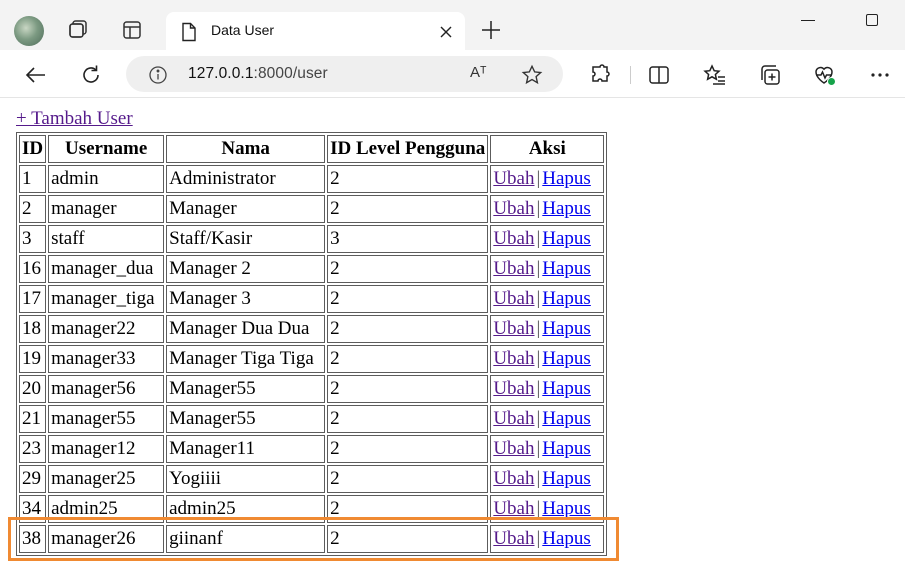 The image size is (905, 571). Describe the element at coordinates (79, 31) in the screenshot. I see `workspaces-icon` at that location.